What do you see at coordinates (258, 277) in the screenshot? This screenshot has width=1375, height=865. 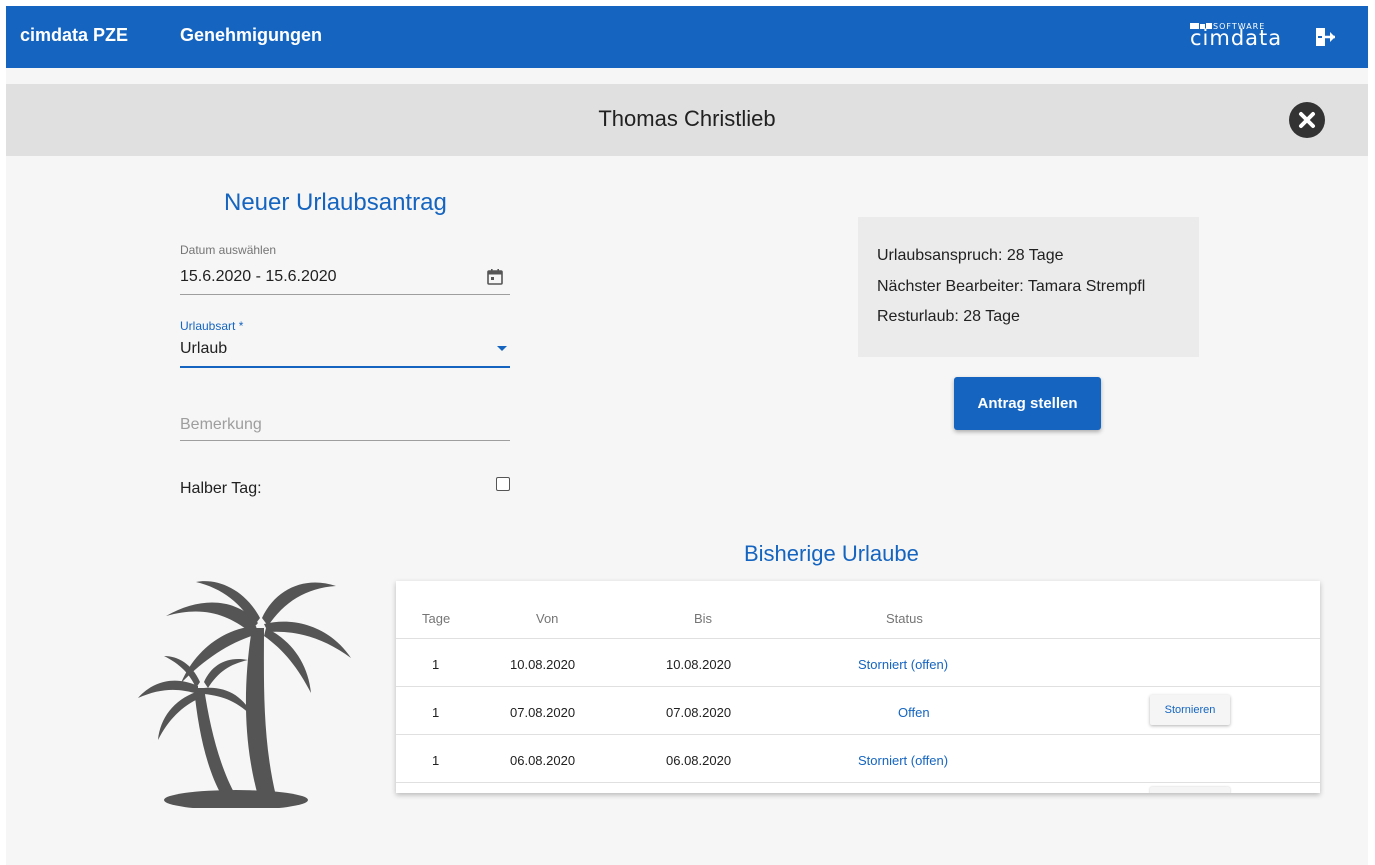 I see `date-range-input: 15.6.2020 - 15.6.2020` at bounding box center [258, 277].